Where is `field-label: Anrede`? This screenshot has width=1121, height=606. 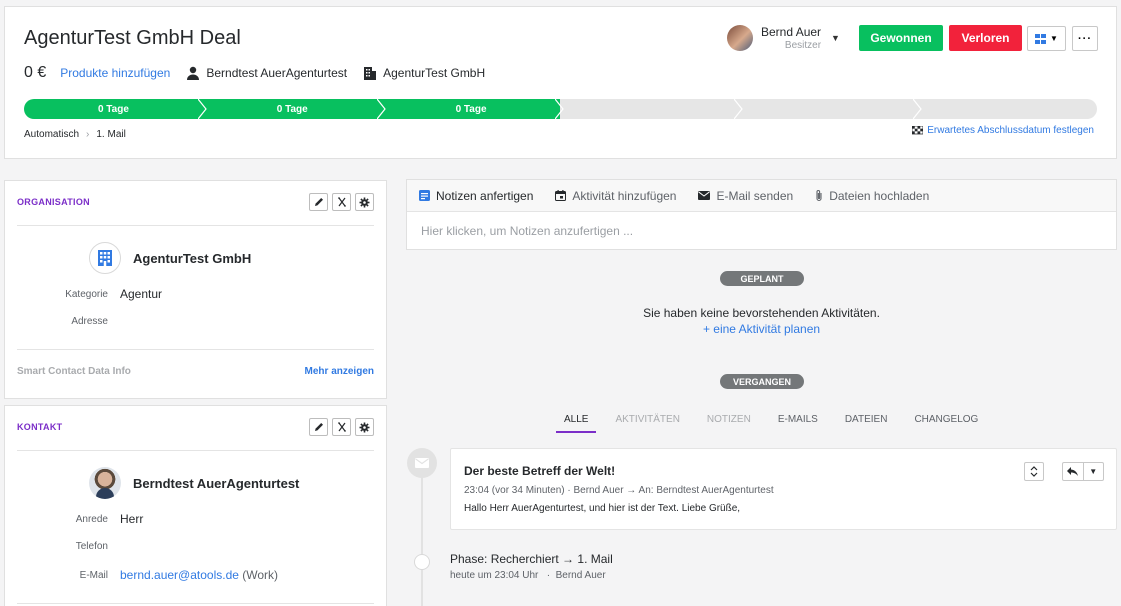 field-label: Anrede is located at coordinates (91, 519).